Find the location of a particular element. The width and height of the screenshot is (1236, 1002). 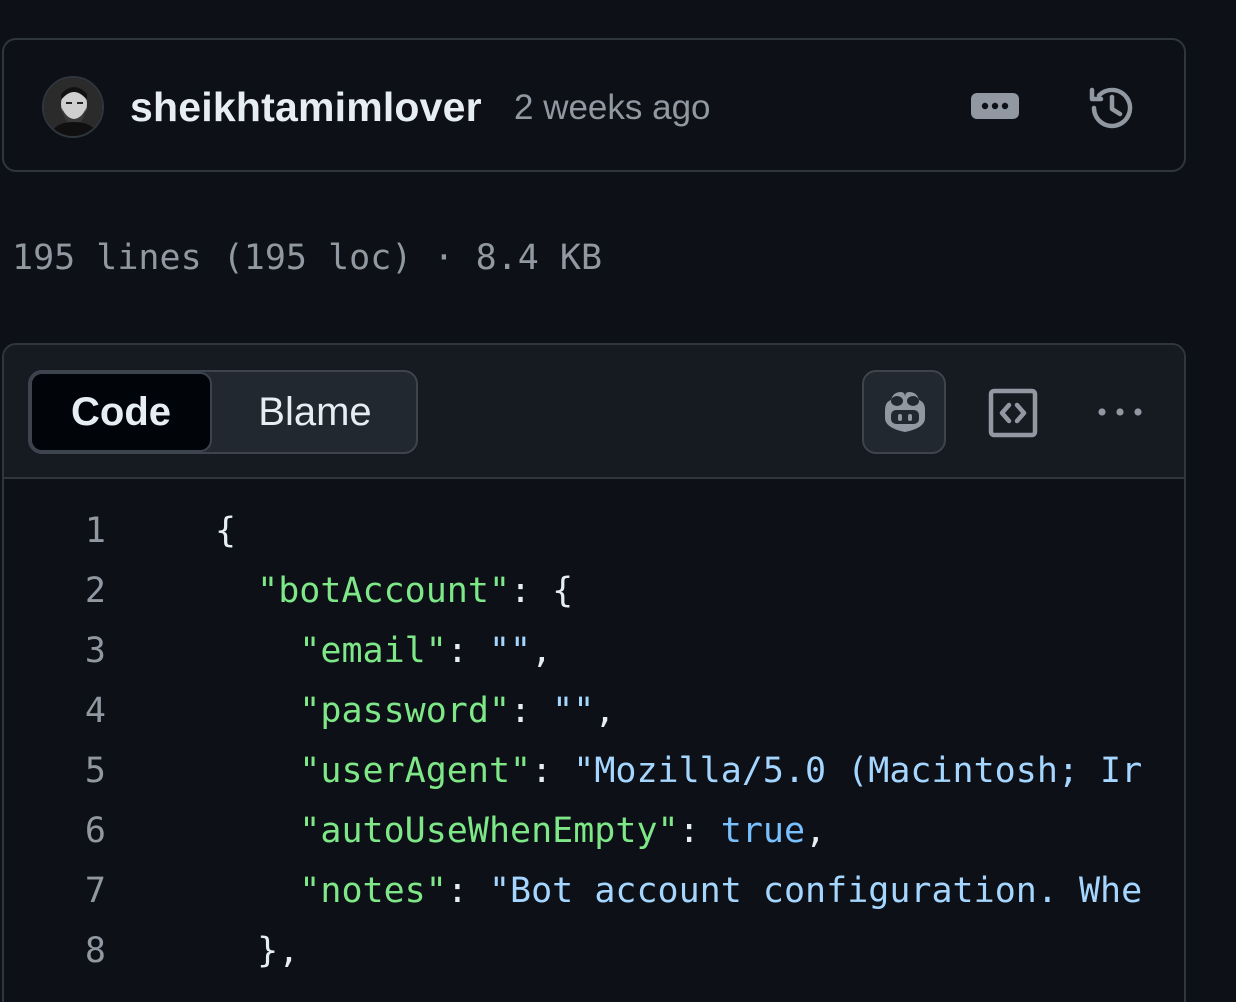

json-punctuation: : { is located at coordinates (542, 591).